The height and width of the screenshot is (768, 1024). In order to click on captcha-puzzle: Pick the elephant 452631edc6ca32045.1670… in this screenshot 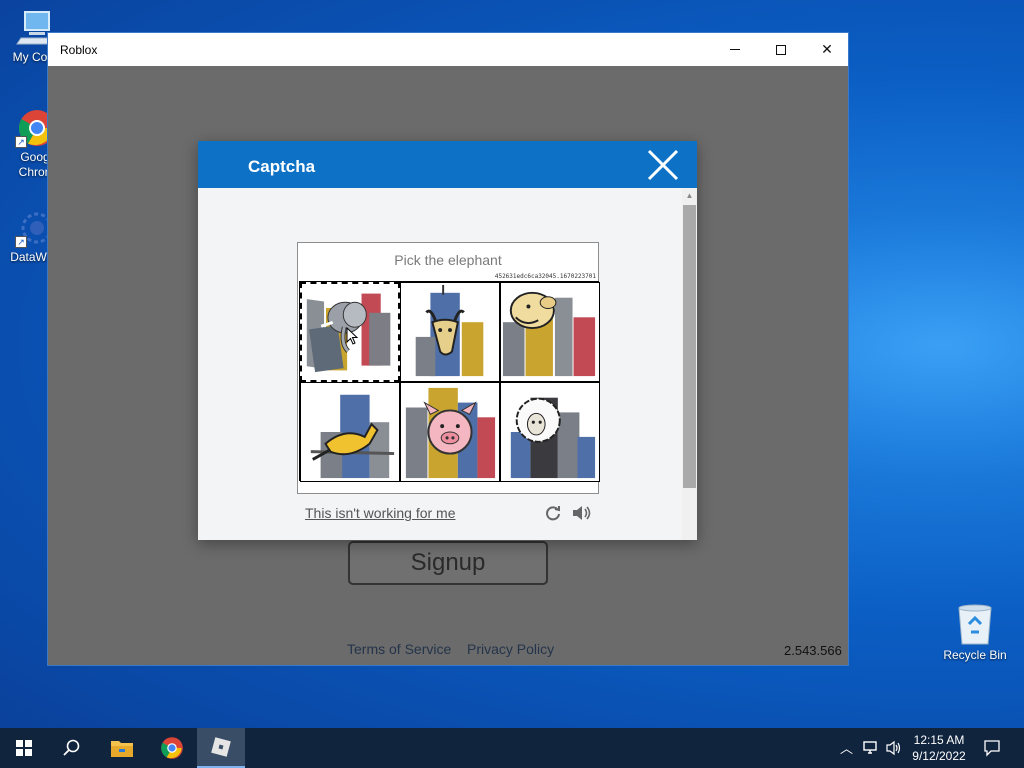, I will do `click(448, 368)`.